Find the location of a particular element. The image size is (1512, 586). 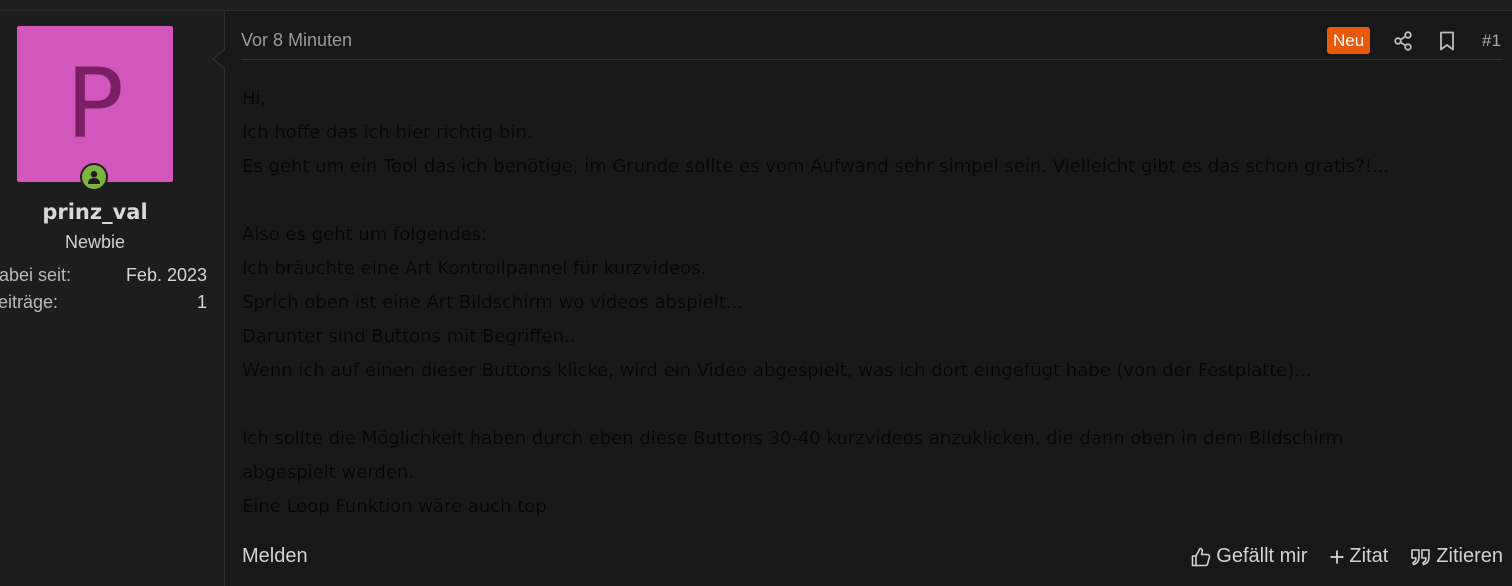

quote-button: Zitat is located at coordinates (1358, 556).